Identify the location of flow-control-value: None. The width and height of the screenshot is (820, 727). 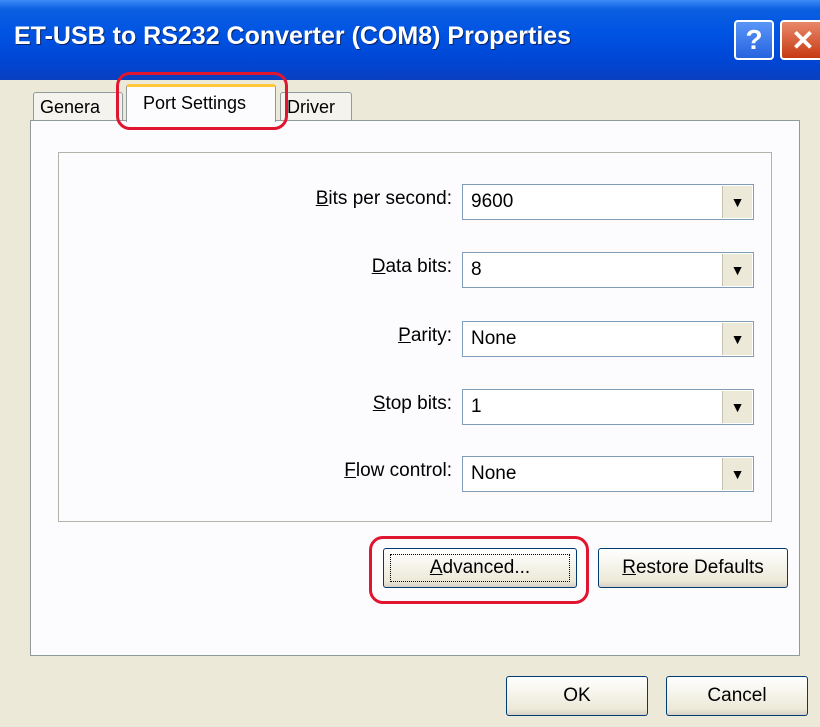
(494, 473).